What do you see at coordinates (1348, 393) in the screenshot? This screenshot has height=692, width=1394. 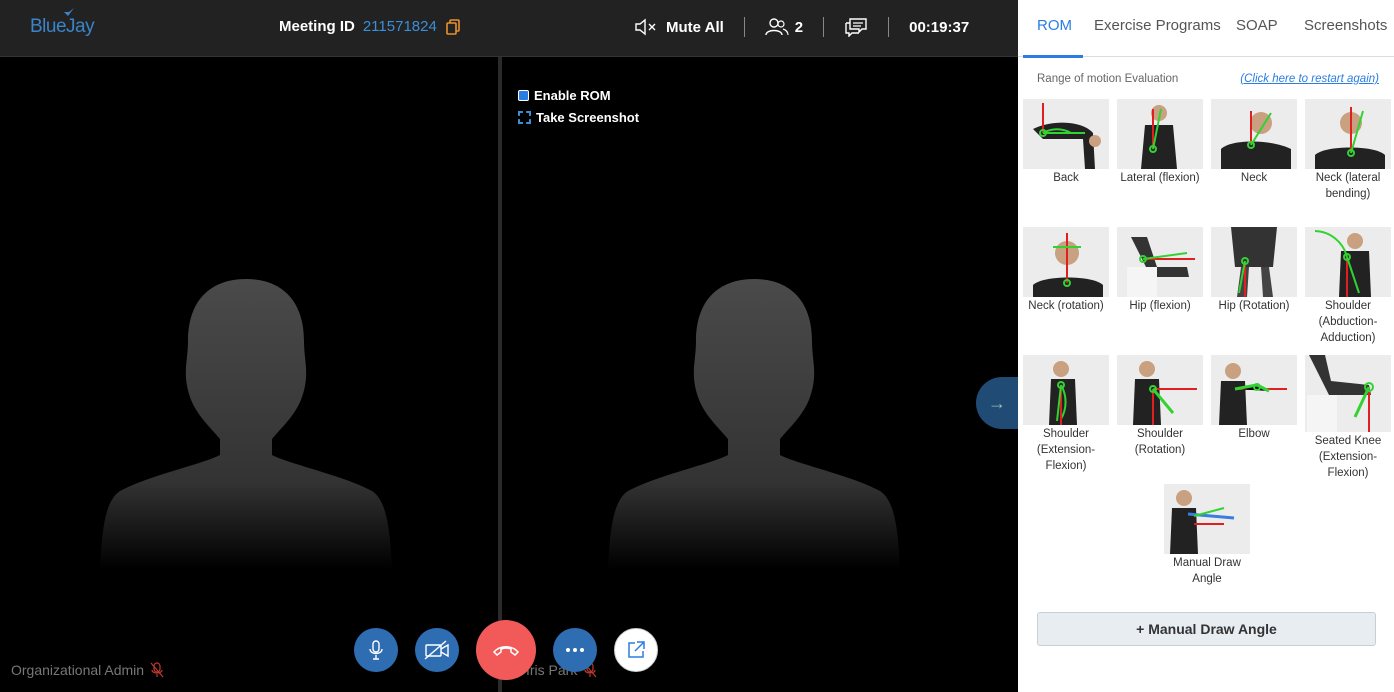 I see `seated-knee-thumbnail` at bounding box center [1348, 393].